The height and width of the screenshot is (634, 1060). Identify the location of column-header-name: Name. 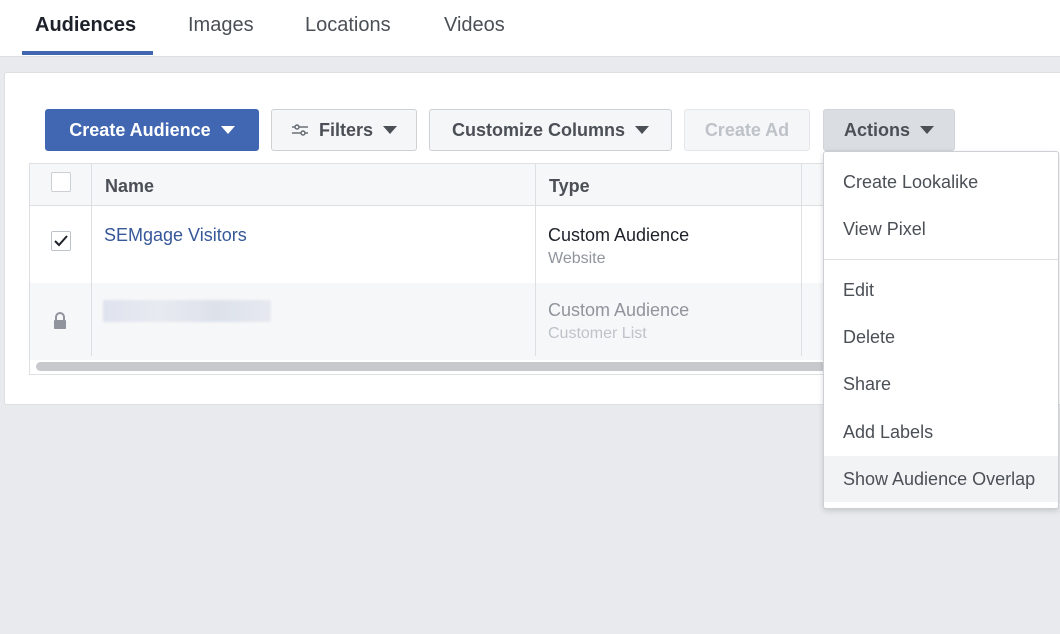
(129, 186).